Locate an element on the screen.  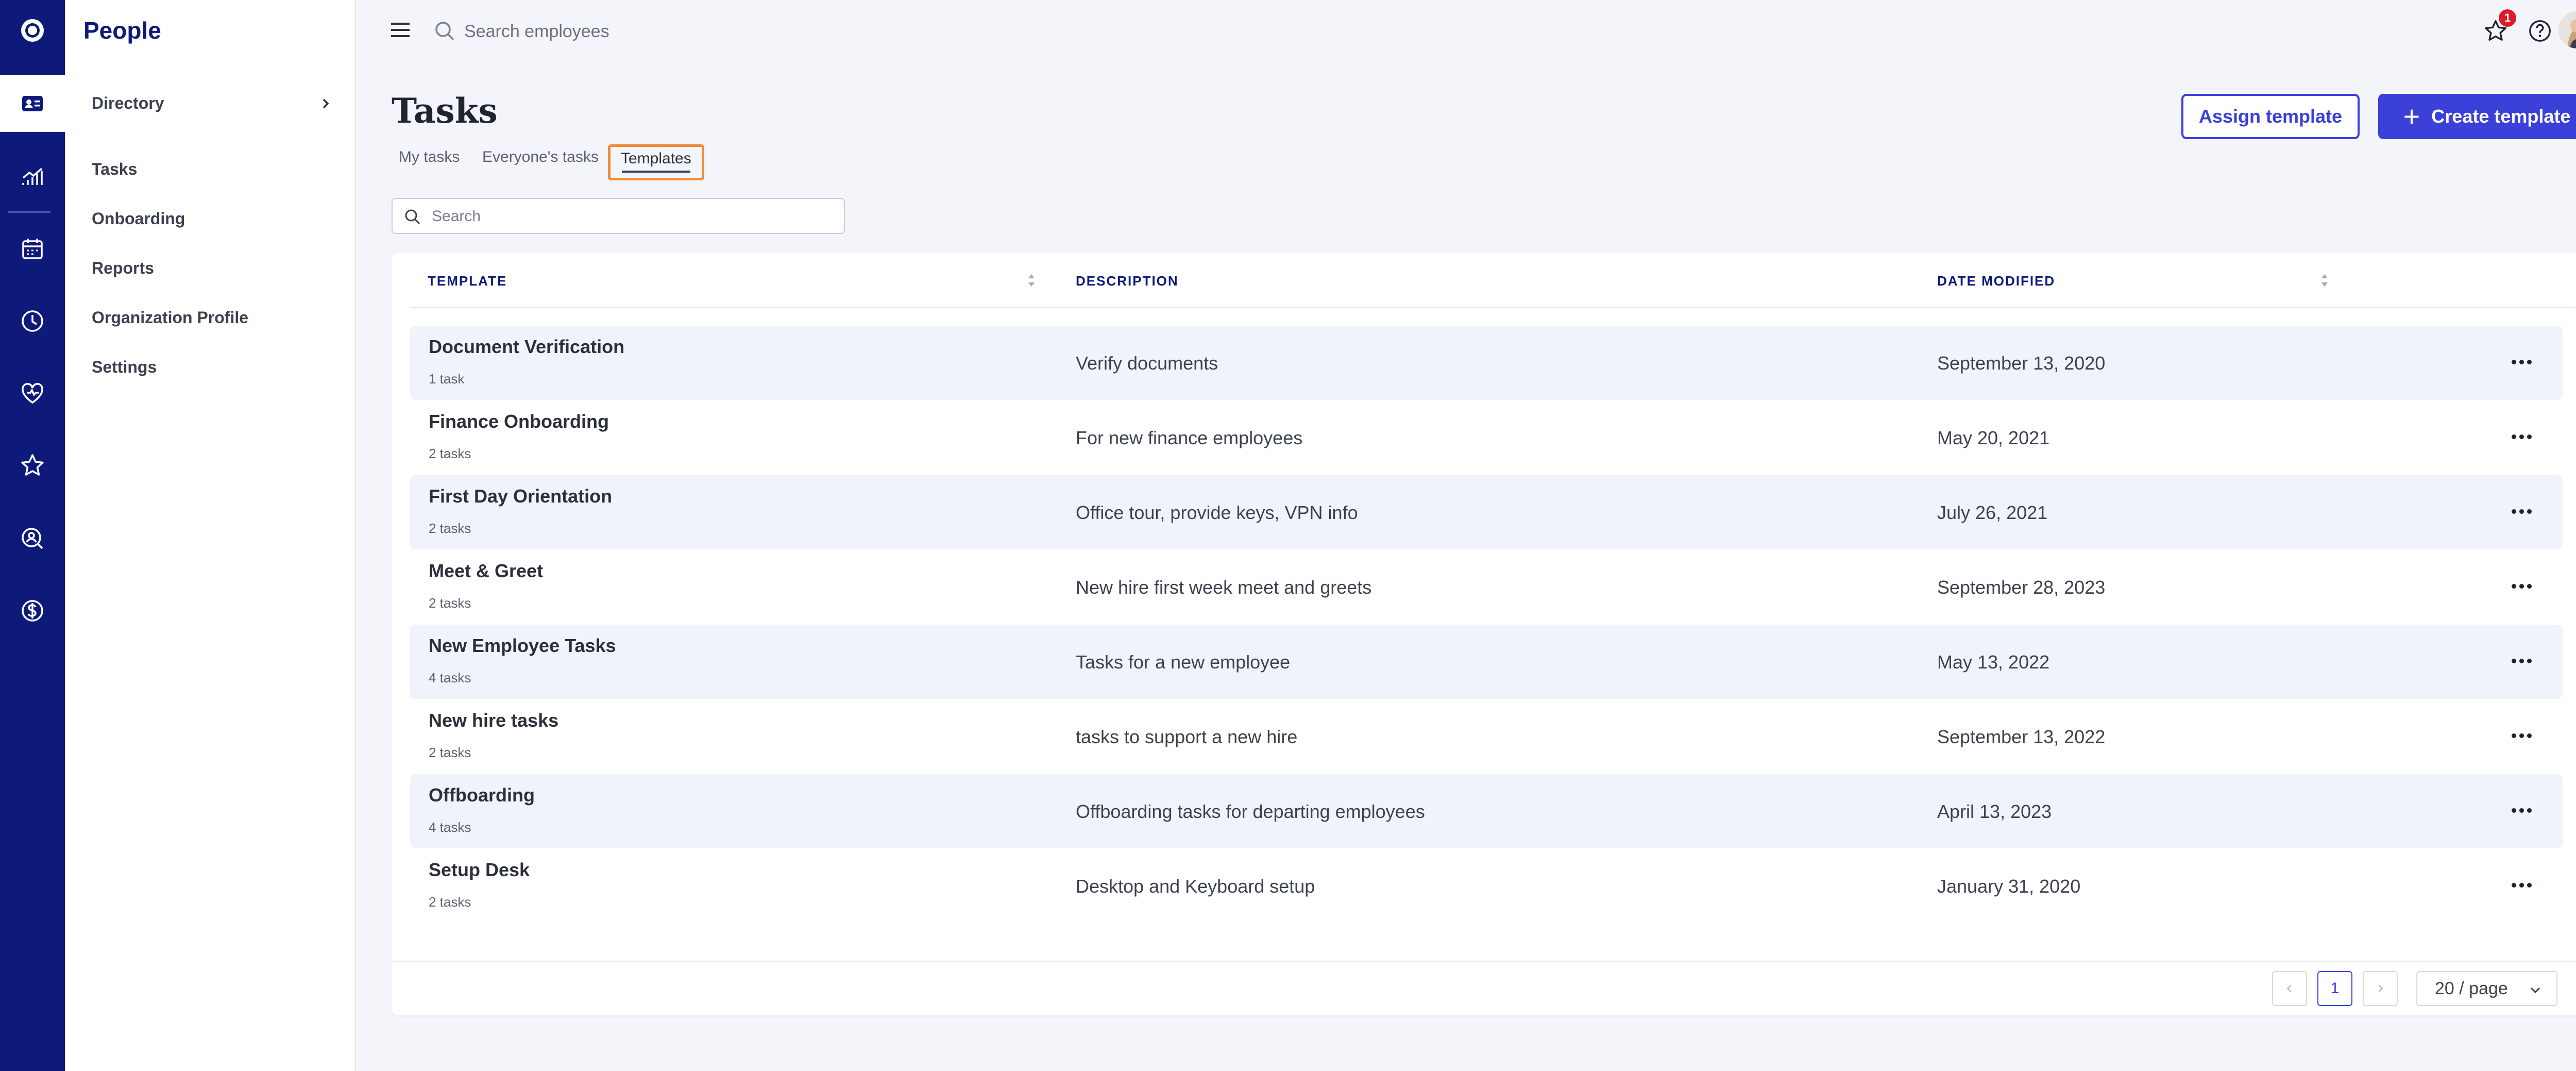
tab-templates: Templates is located at coordinates (656, 162).